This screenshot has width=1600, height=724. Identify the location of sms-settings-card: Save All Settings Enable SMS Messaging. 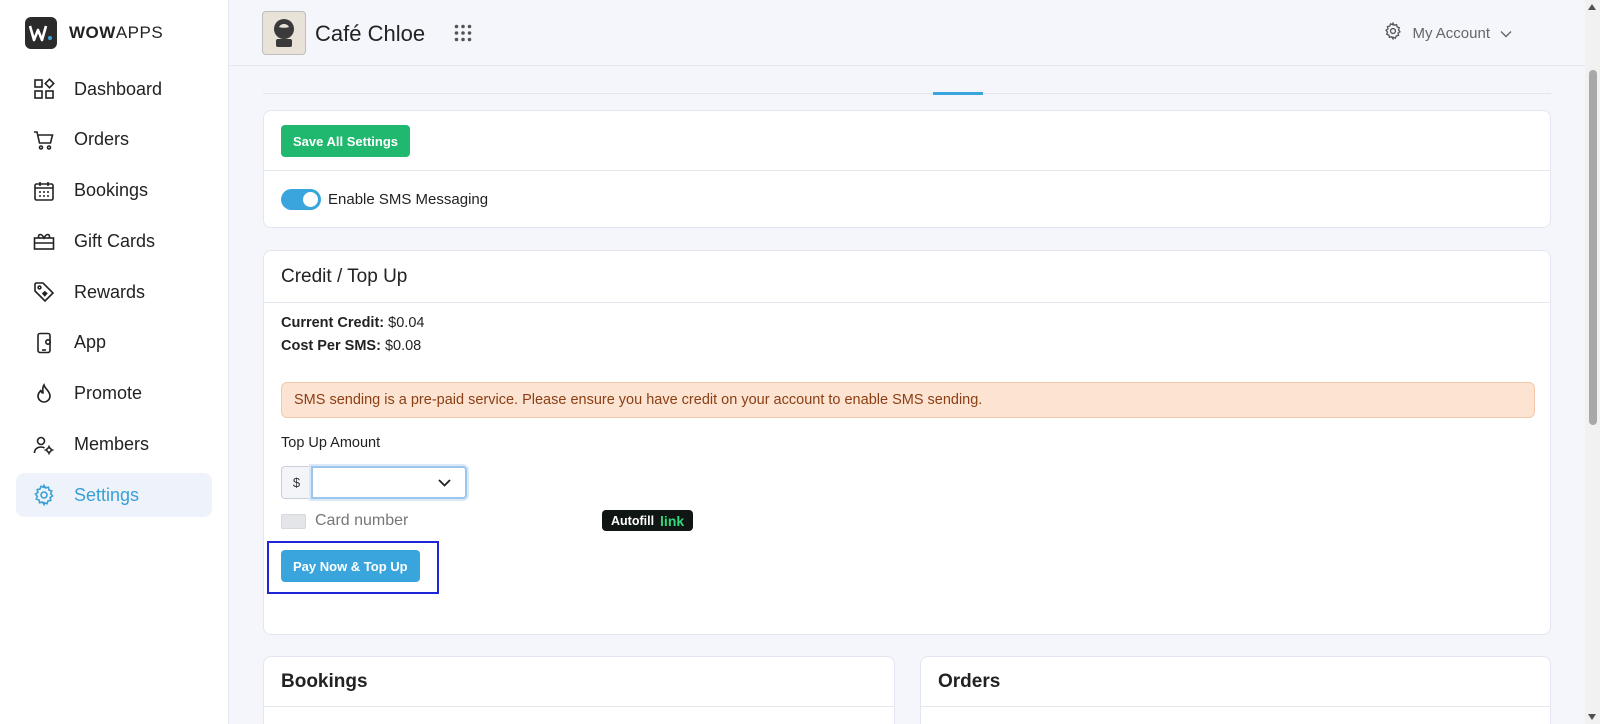
(907, 169).